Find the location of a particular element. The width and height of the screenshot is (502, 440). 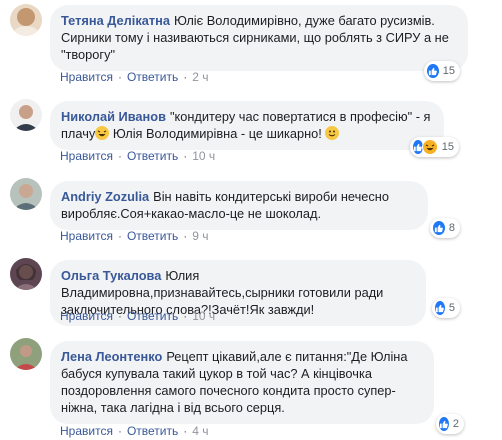

comment-actions: Нравится · Ответить · 2 ч is located at coordinates (134, 77).